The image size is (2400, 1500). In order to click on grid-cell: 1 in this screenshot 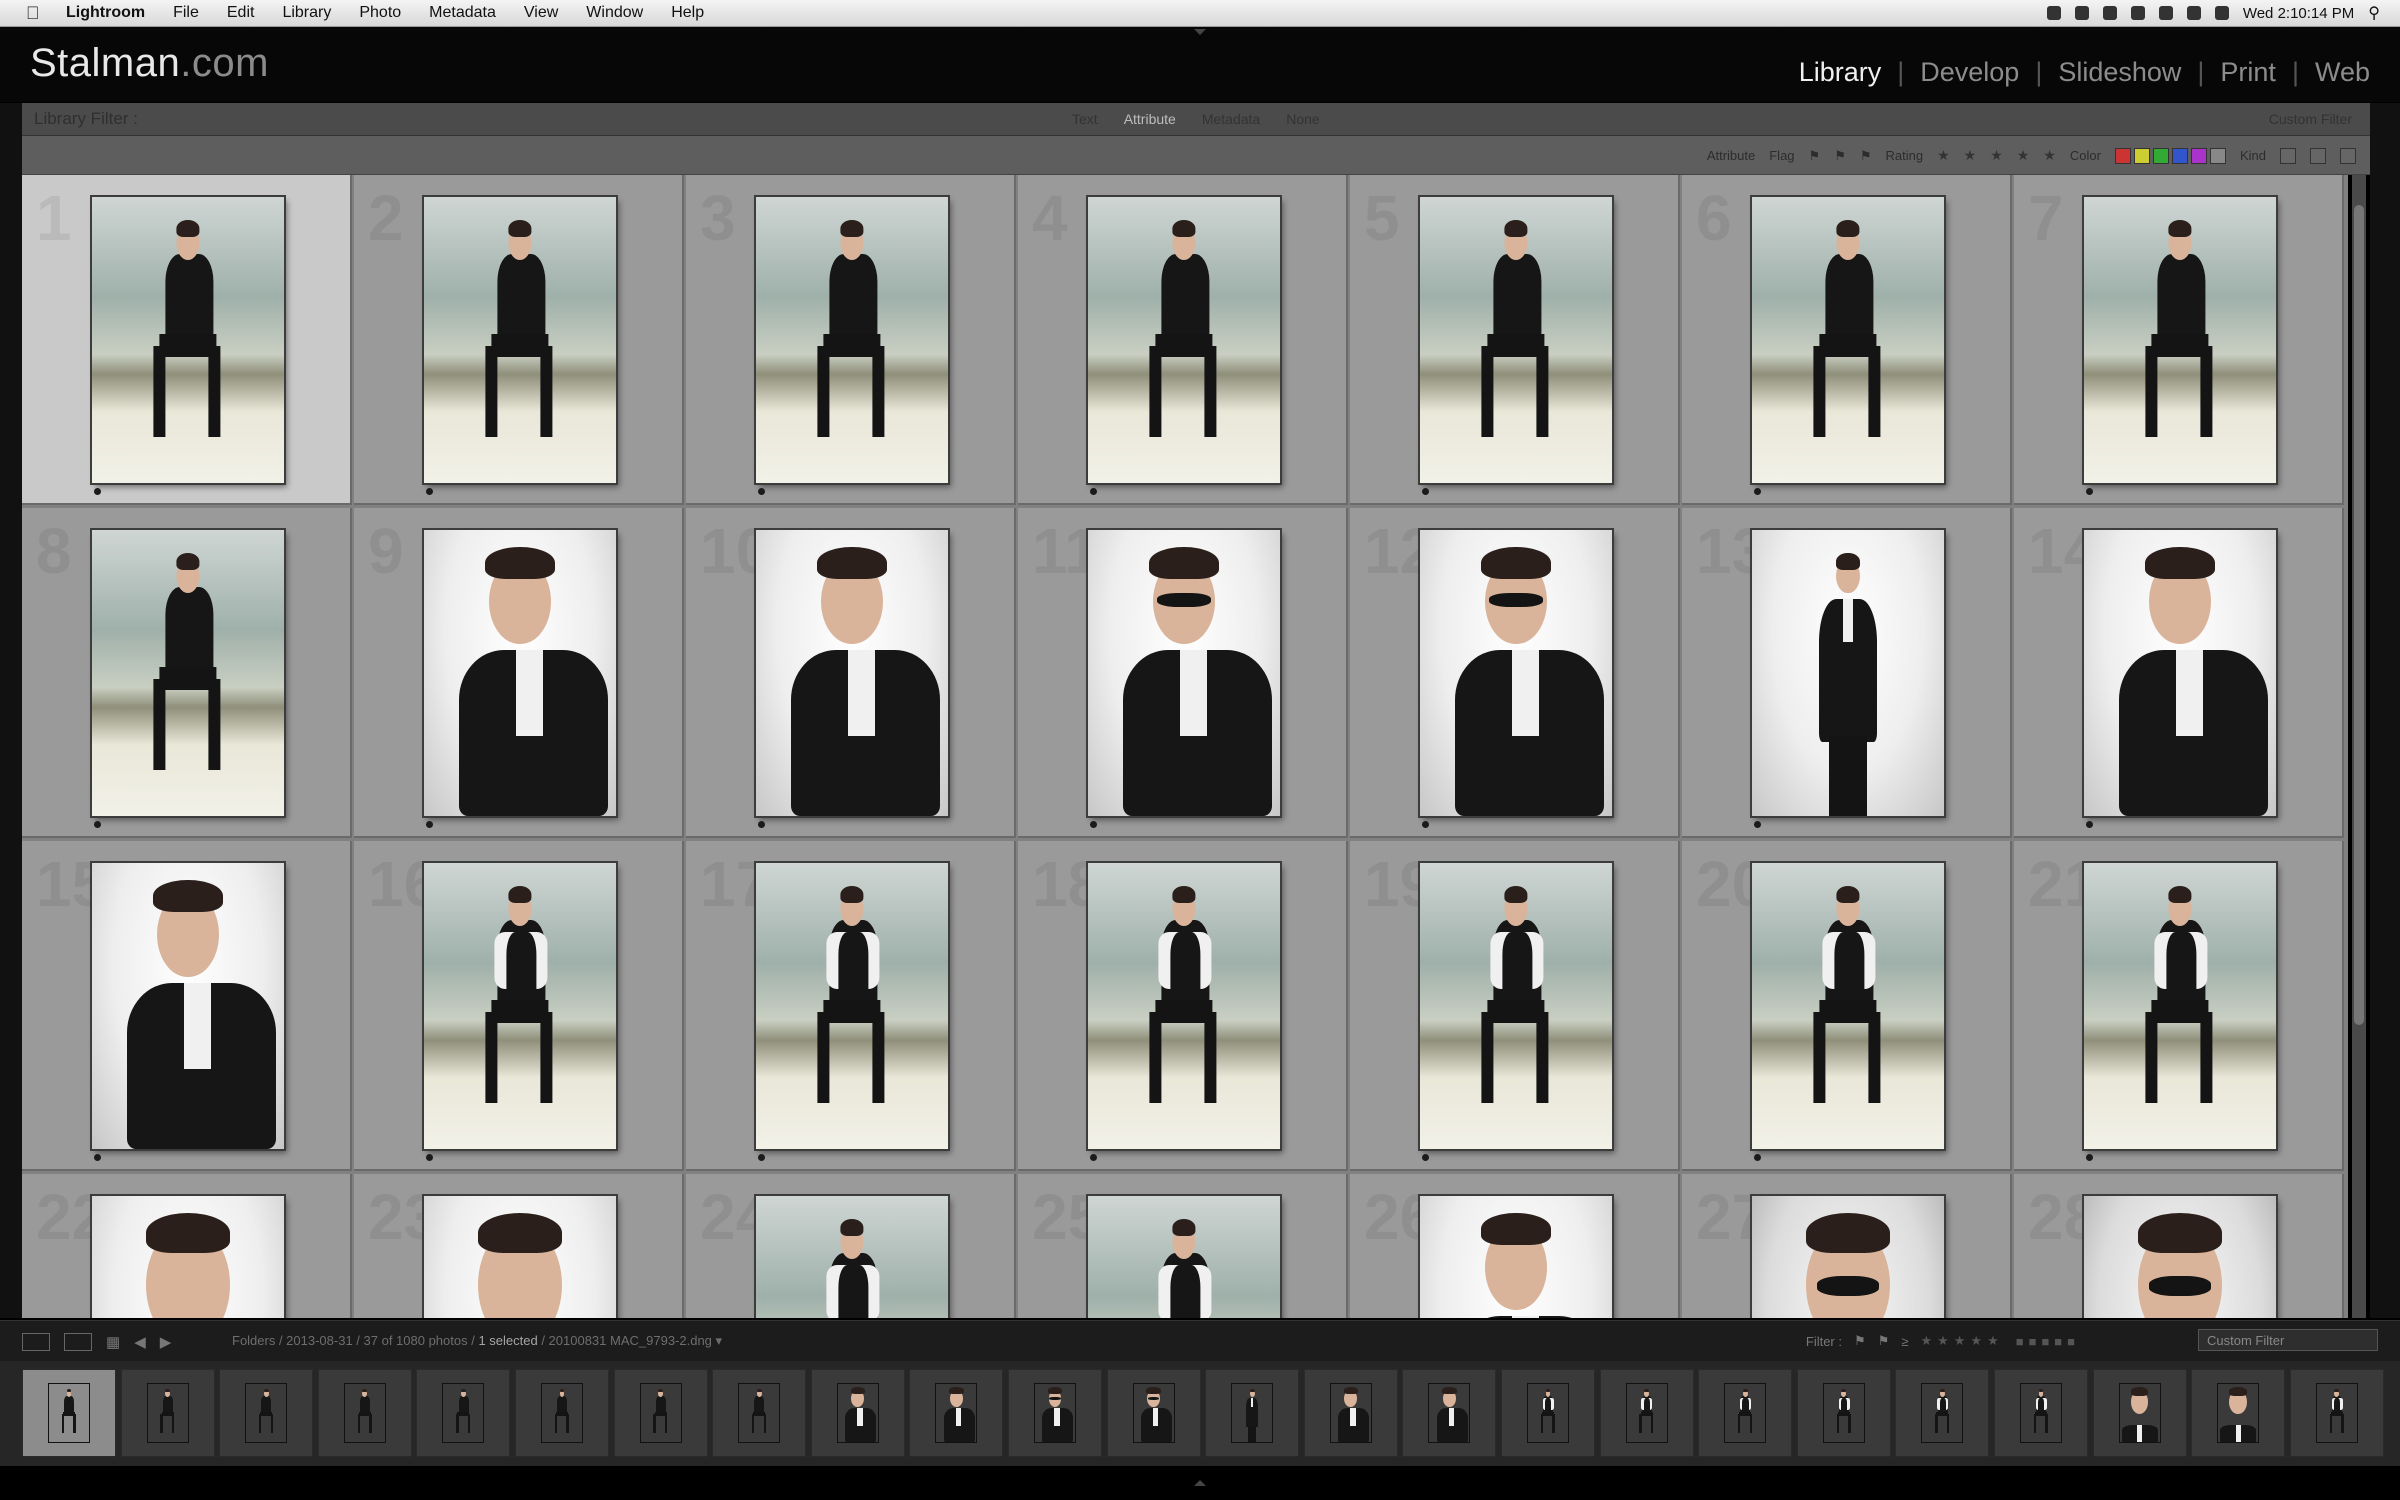, I will do `click(187, 340)`.